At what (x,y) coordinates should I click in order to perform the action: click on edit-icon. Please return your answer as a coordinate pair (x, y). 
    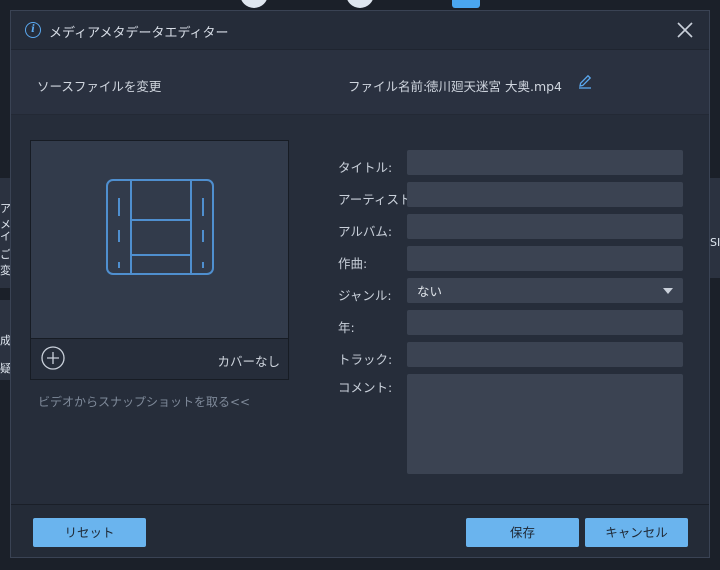
    Looking at the image, I should click on (585, 81).